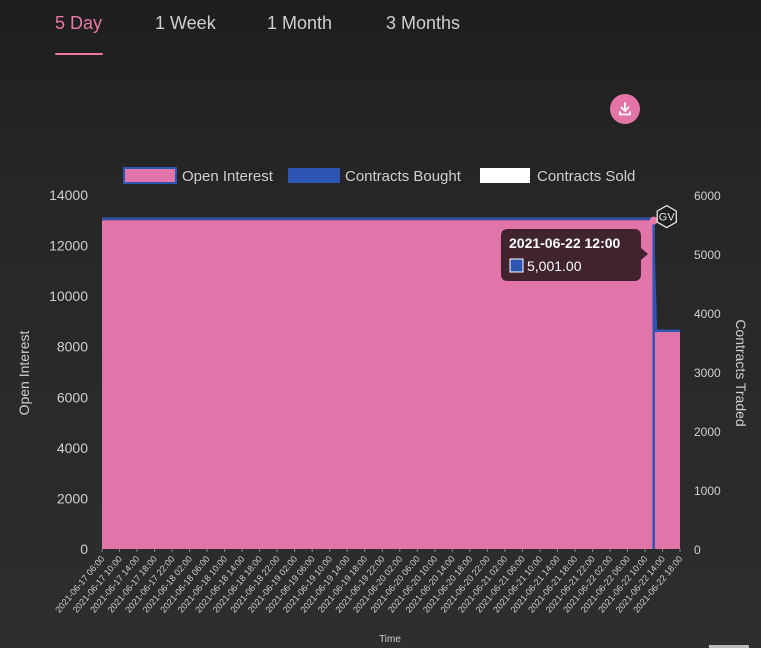 The image size is (761, 648). What do you see at coordinates (68, 372) in the screenshot?
I see `y-axis-left-ticks: 0 2000 4000 6000 8000 10000 12000 14000` at bounding box center [68, 372].